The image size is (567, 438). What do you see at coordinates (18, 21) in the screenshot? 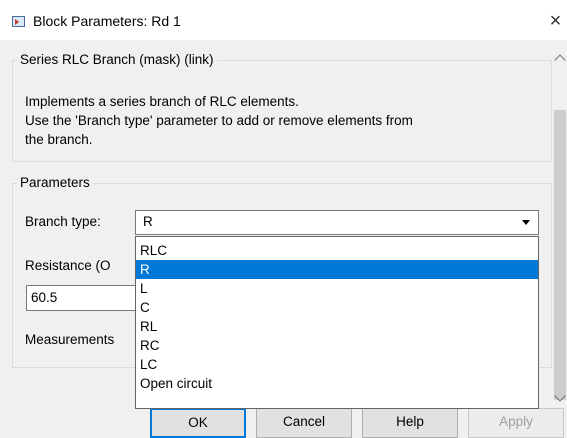
I see `simulink-block-icon` at bounding box center [18, 21].